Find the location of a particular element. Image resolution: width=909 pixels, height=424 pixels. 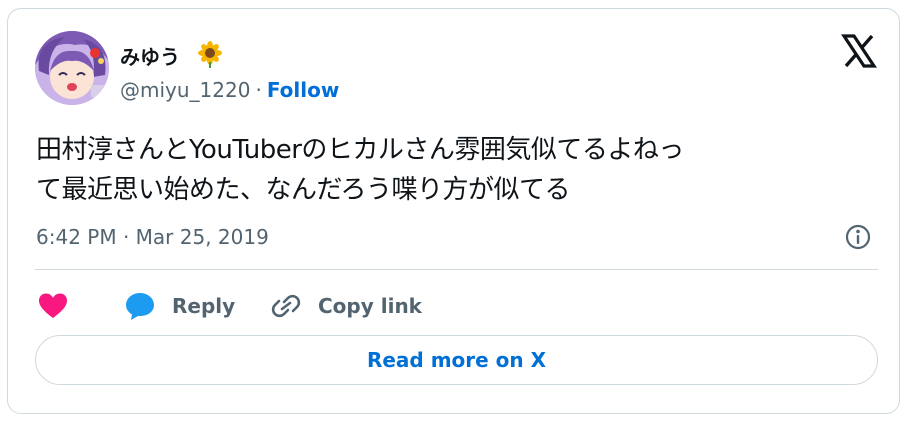

follow-button: Follow is located at coordinates (303, 90).